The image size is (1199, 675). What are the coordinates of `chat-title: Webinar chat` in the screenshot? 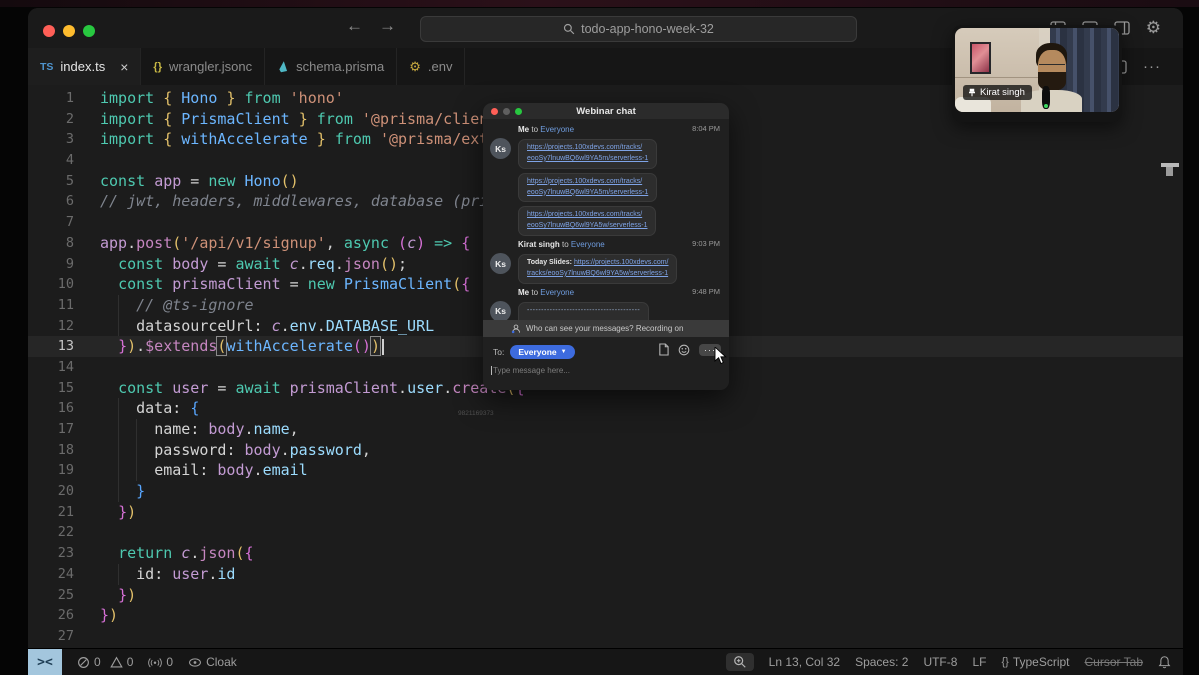 It's located at (606, 111).